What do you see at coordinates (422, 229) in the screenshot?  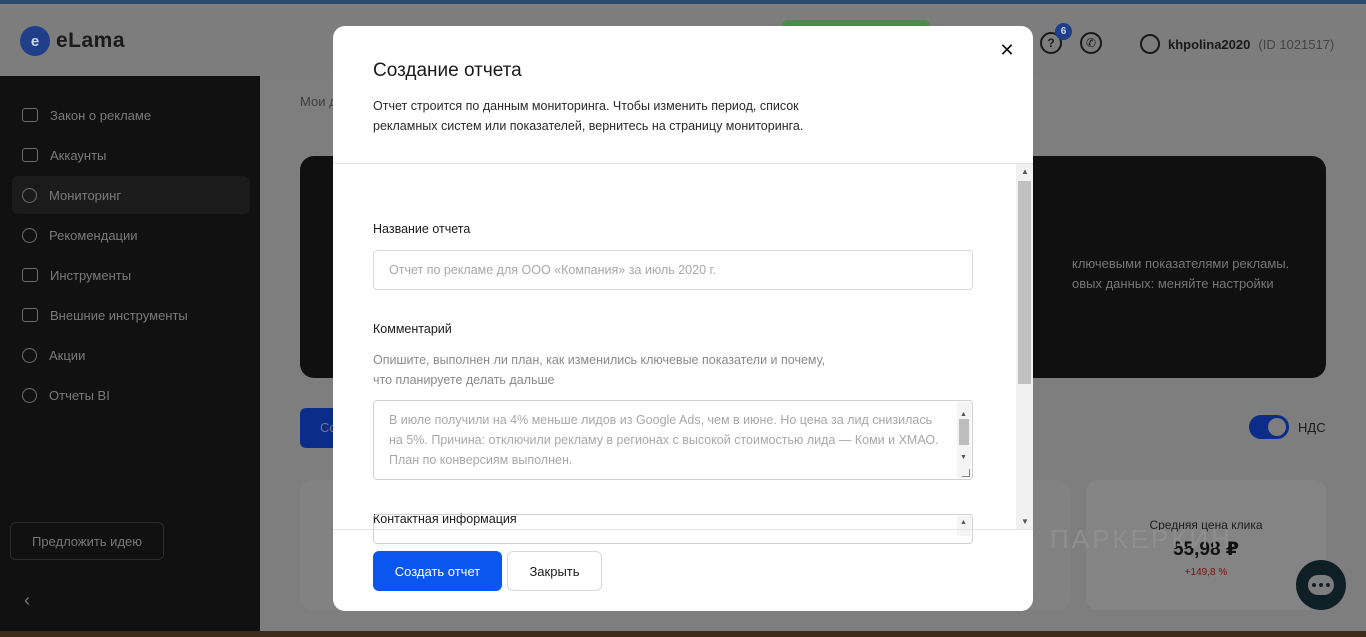 I see `report-name-label: Название отчета` at bounding box center [422, 229].